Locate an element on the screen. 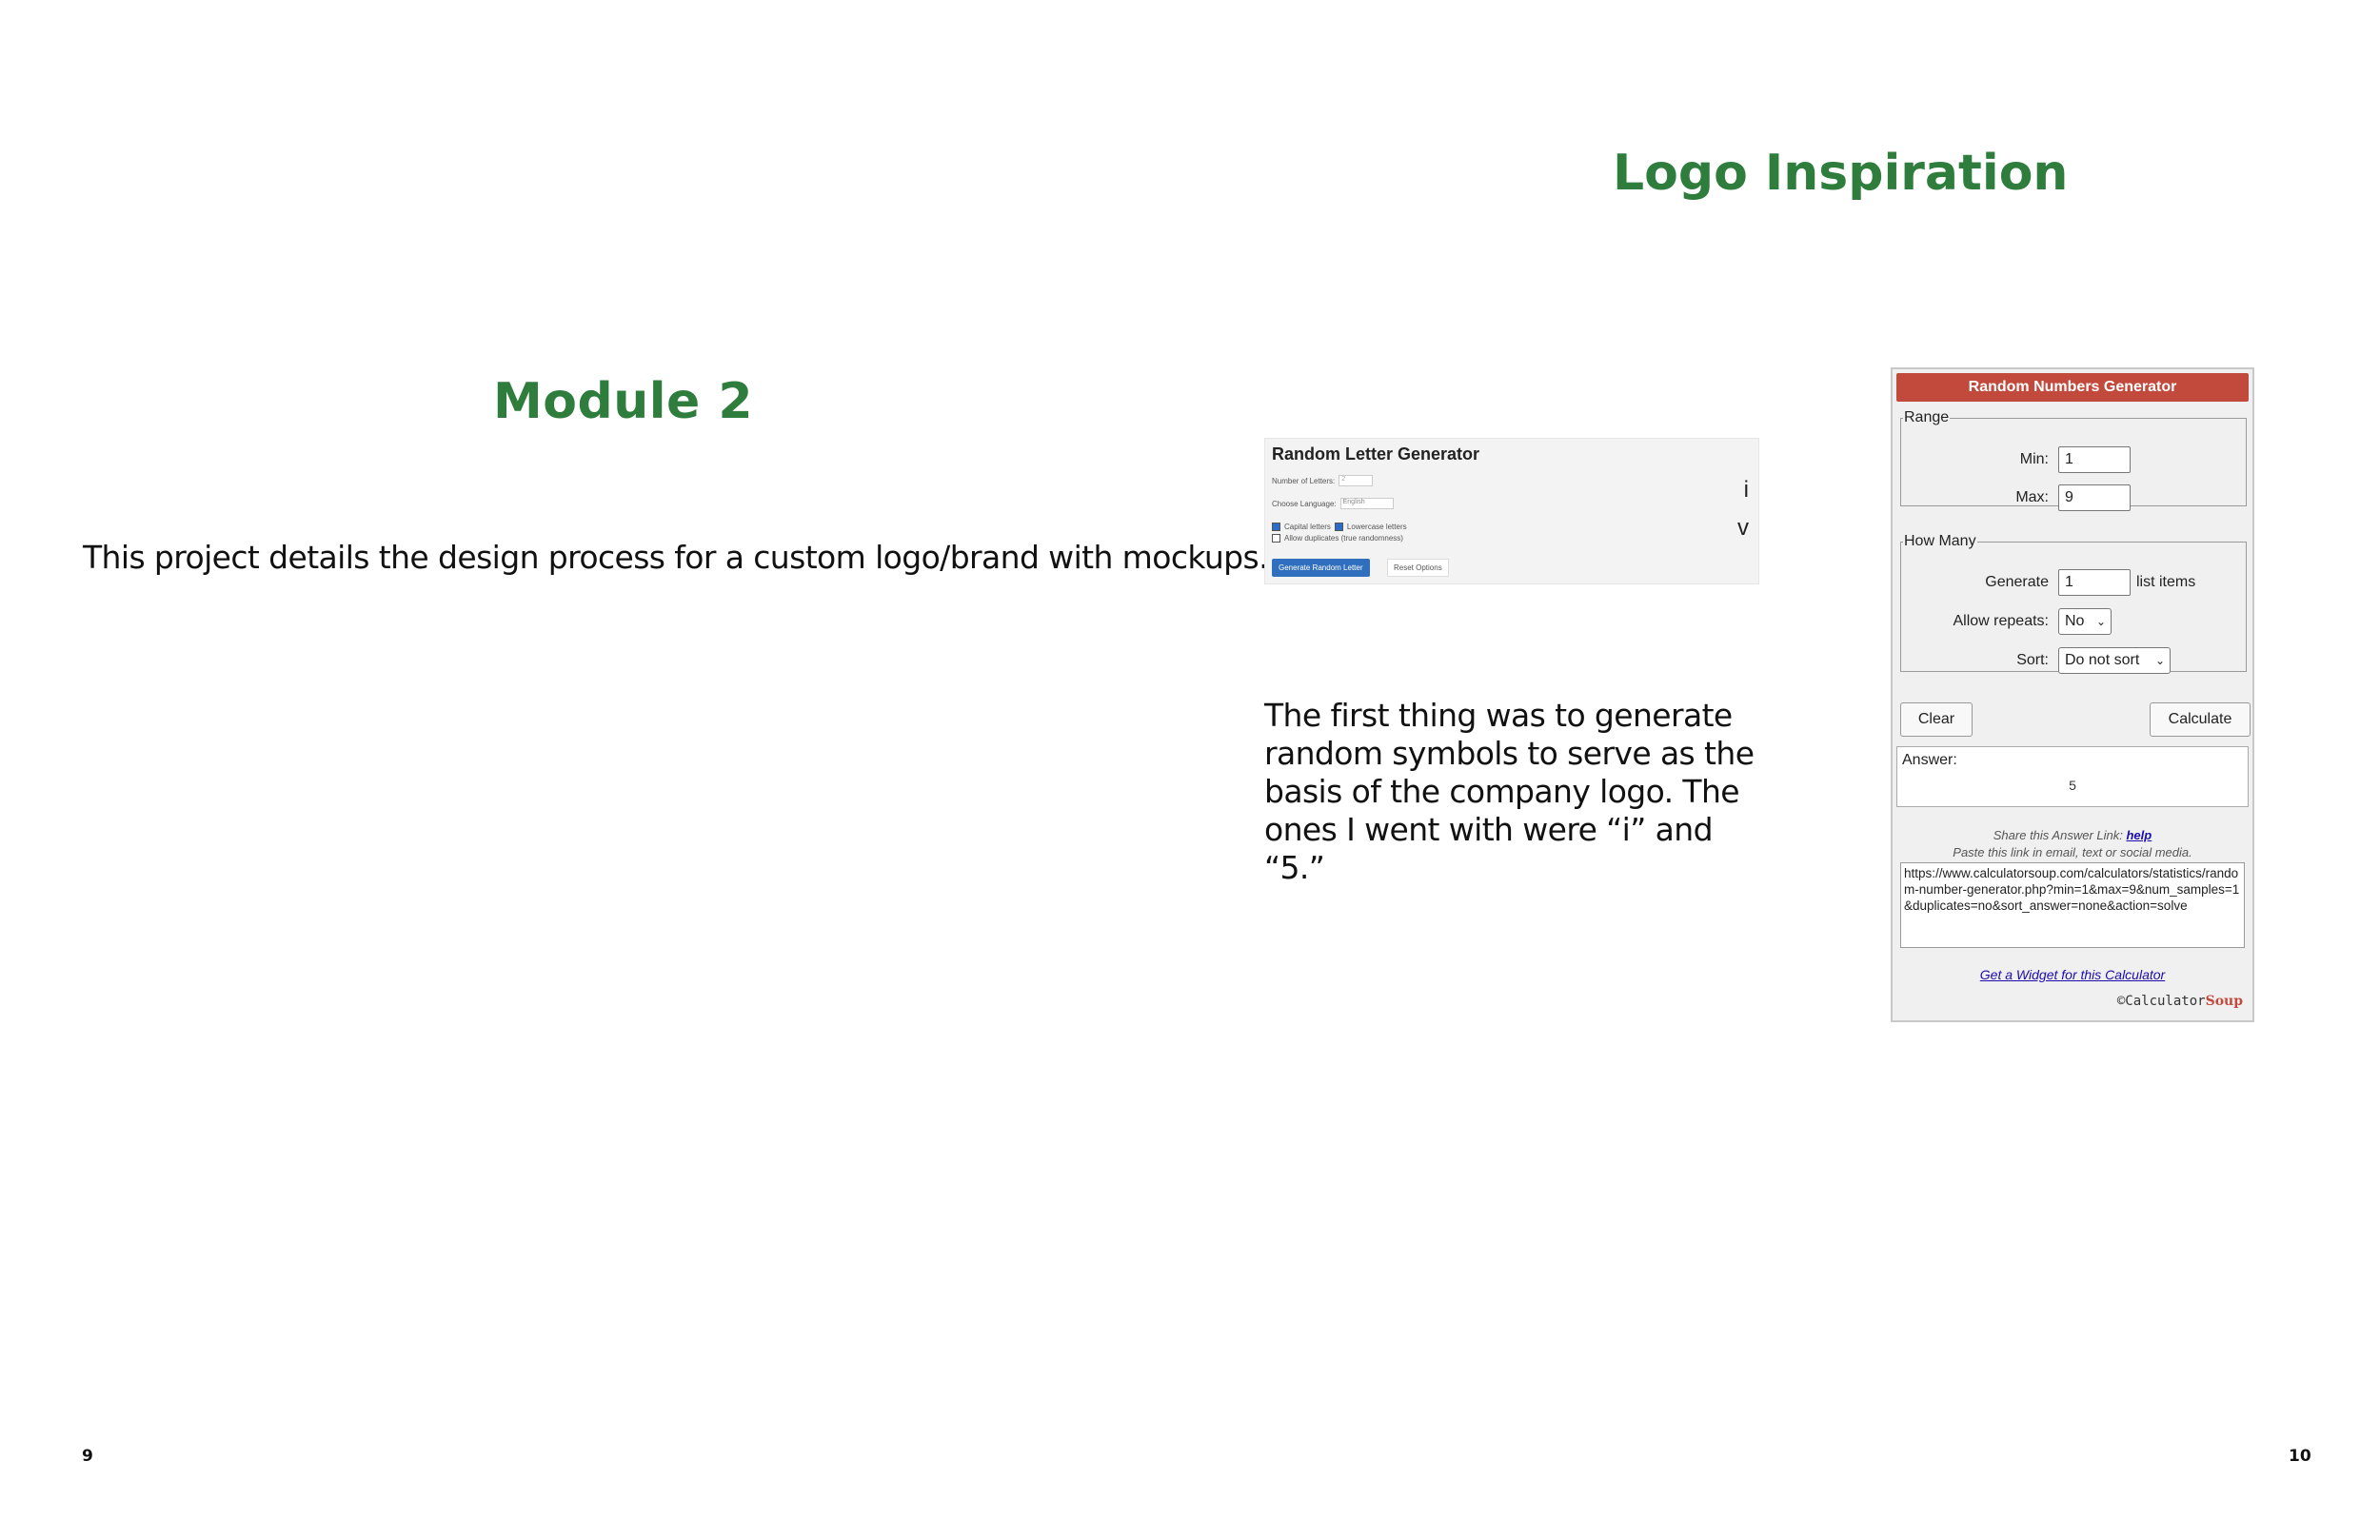 Image resolution: width=2380 pixels, height=1540 pixels. answer-box: Answer: 5 is located at coordinates (2072, 776).